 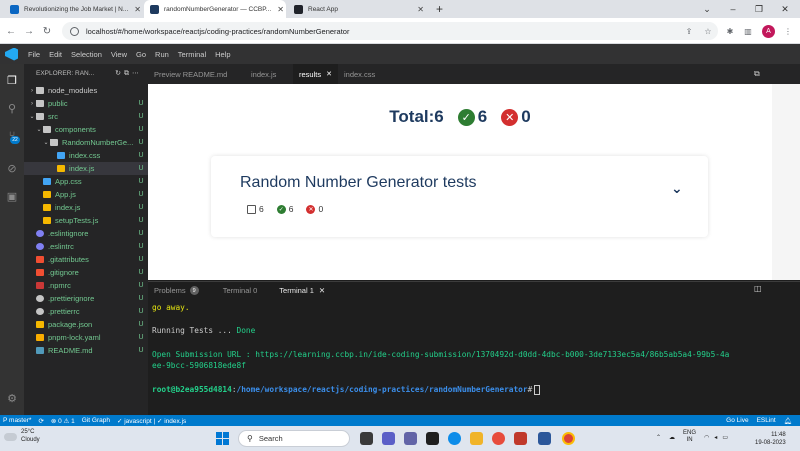 What do you see at coordinates (86, 285) in the screenshot?
I see `tree-item: .npmrc U` at bounding box center [86, 285].